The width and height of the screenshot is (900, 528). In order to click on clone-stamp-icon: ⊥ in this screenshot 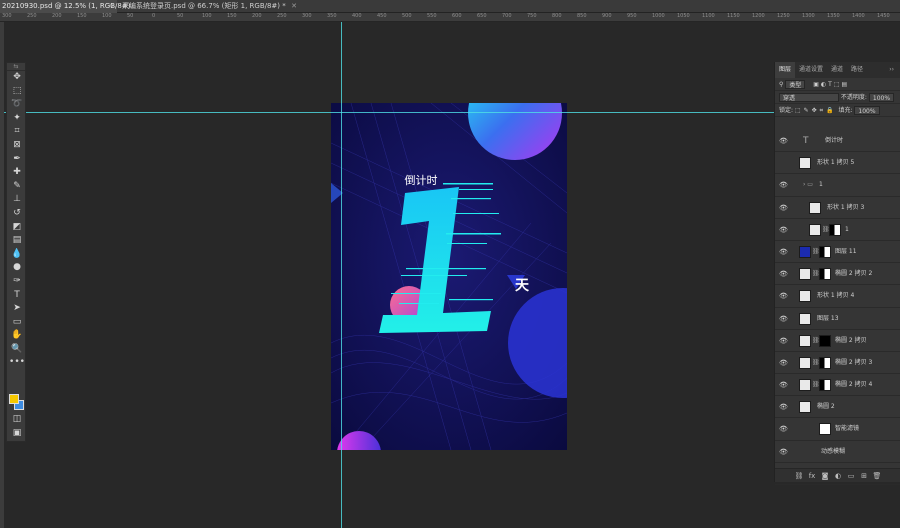, I will do `click(17, 200)`.